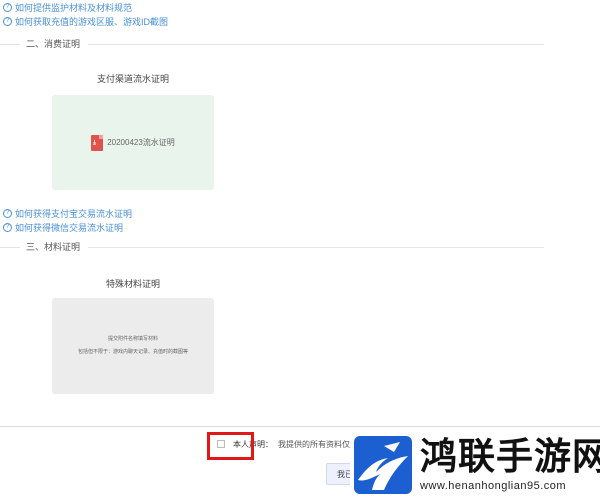 The image size is (600, 497). I want to click on declaration-text: 我提供的所有资料仅, so click(314, 444).